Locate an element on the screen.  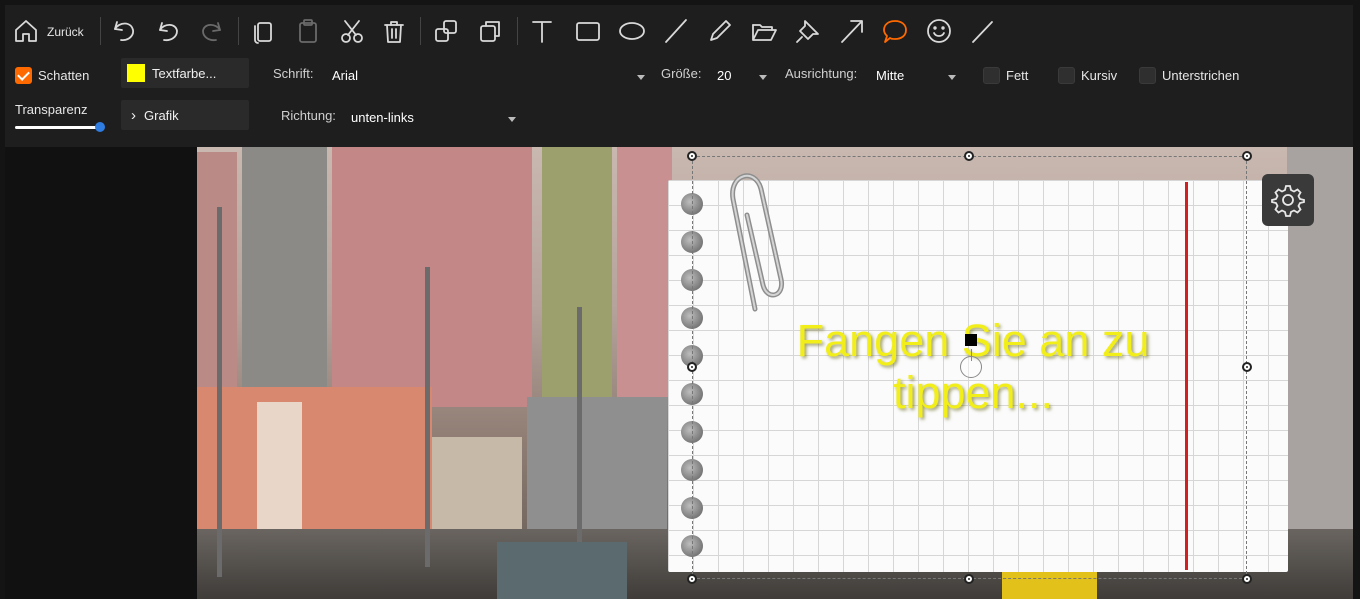
layer-forward-icon is located at coordinates (446, 31).